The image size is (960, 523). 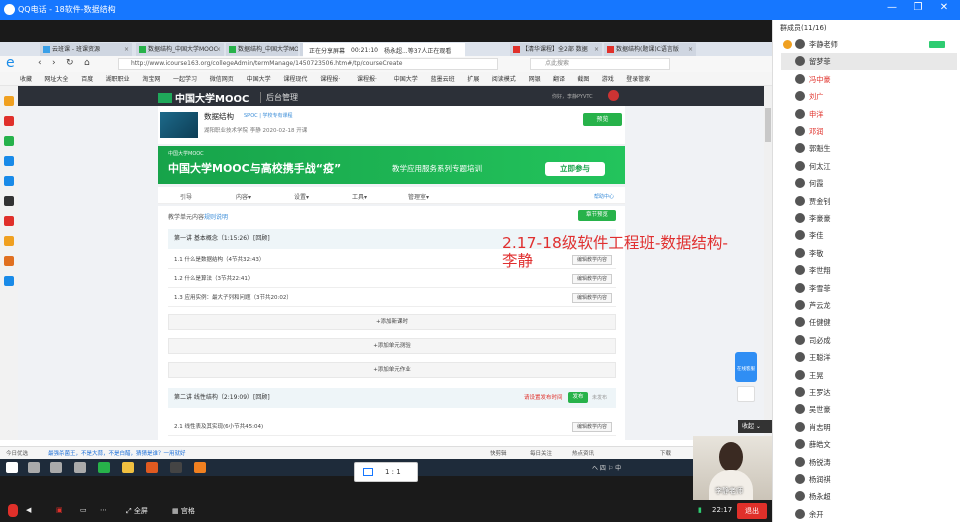 What do you see at coordinates (892, 7) in the screenshot?
I see `minimize-button: —` at bounding box center [892, 7].